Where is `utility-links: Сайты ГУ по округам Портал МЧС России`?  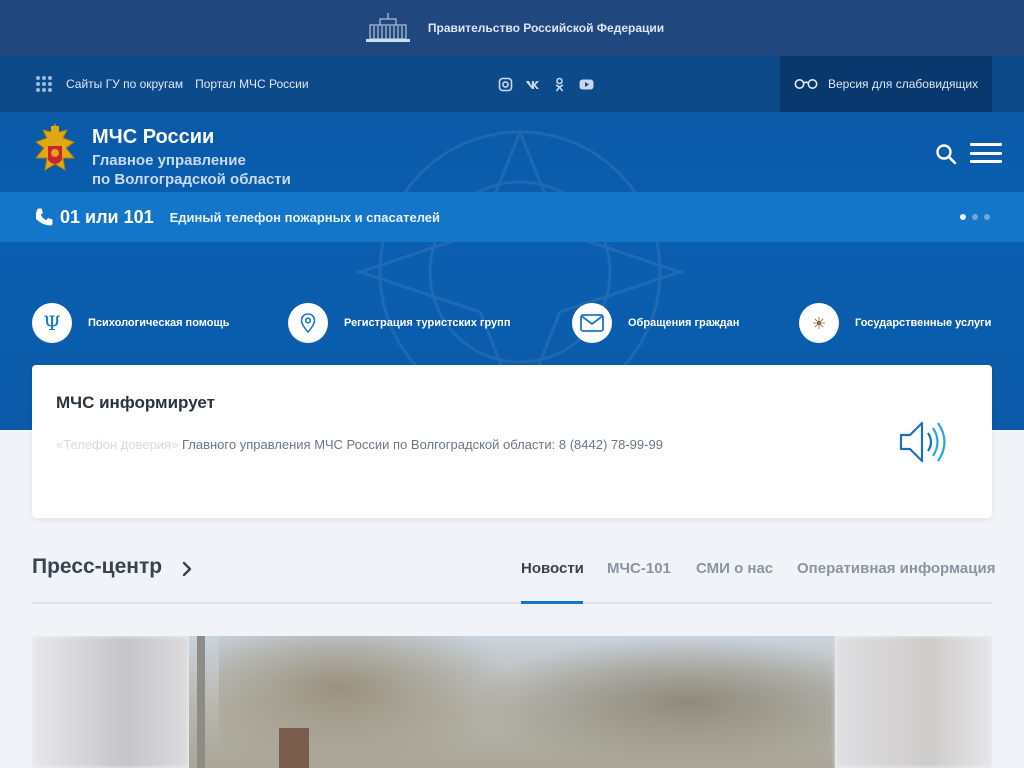
utility-links: Сайты ГУ по округам Портал МЧС России is located at coordinates (172, 84).